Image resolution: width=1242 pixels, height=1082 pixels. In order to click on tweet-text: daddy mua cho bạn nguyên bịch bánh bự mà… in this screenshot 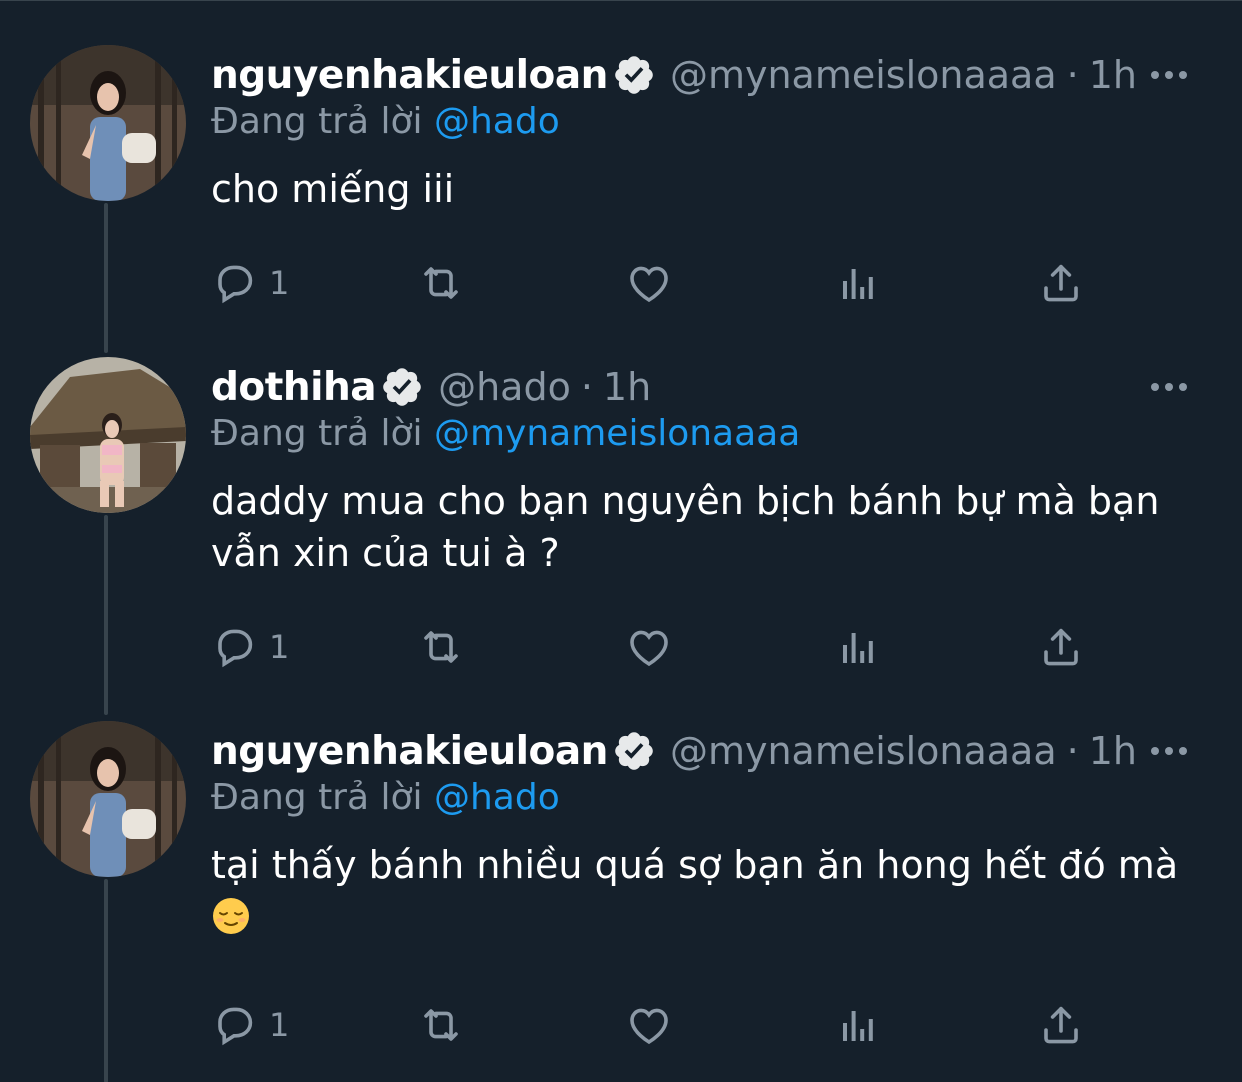, I will do `click(711, 527)`.